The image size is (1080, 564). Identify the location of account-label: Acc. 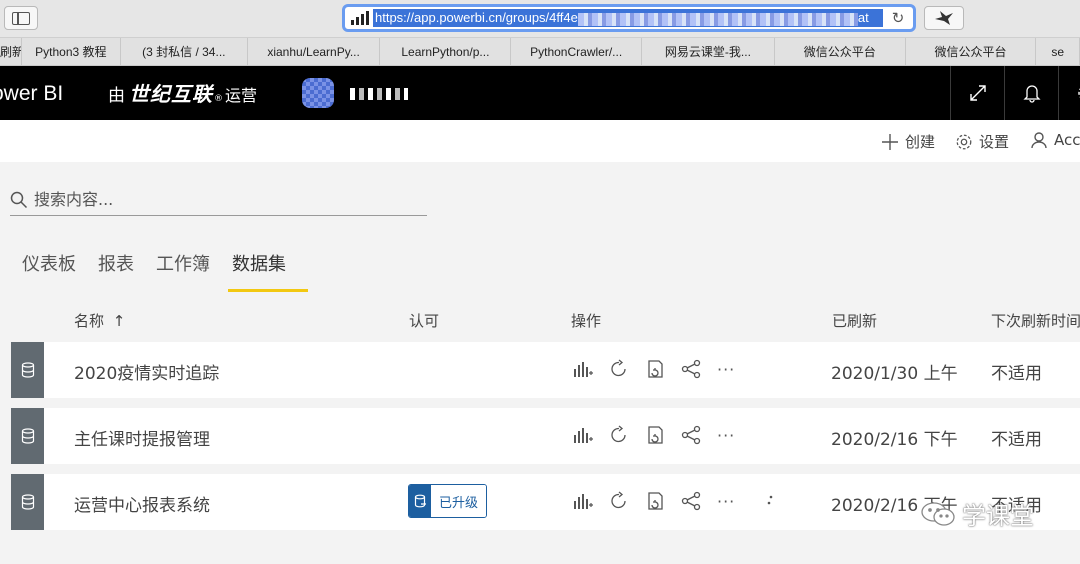
(1067, 140).